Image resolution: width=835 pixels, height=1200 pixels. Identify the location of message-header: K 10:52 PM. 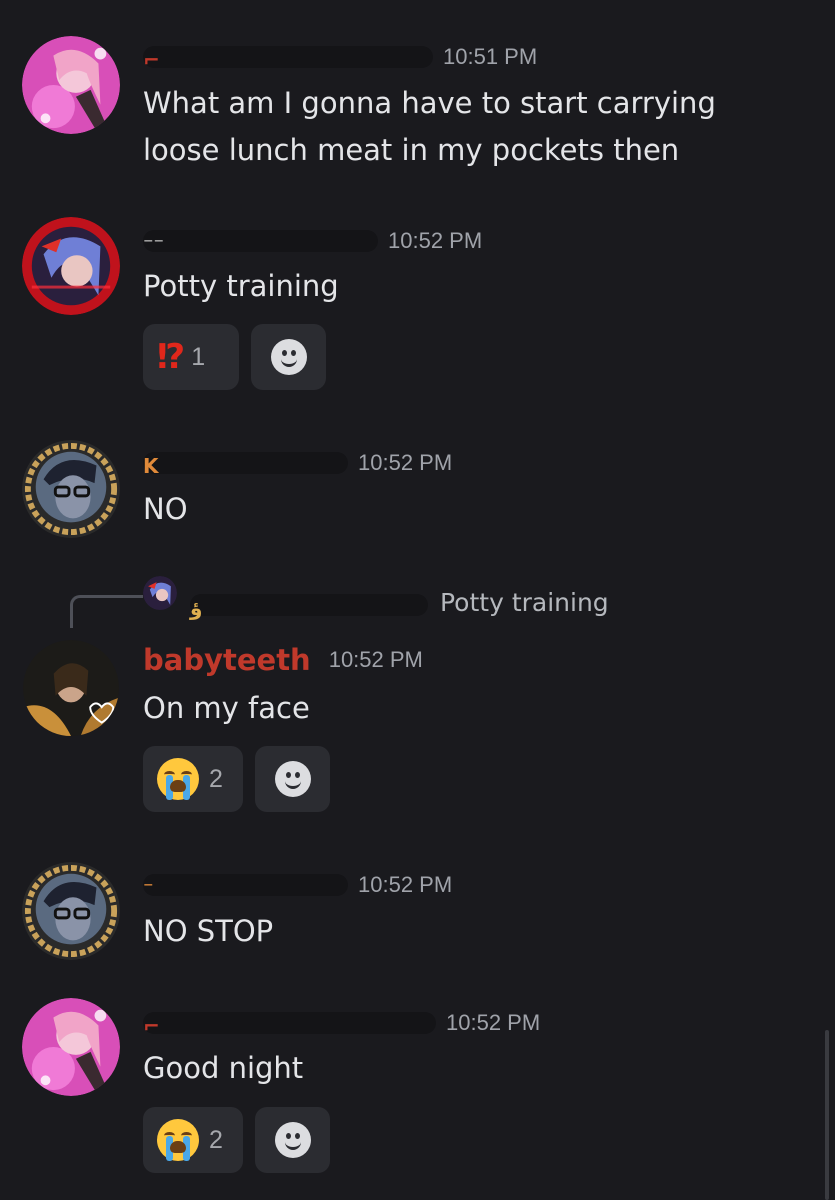
(297, 463).